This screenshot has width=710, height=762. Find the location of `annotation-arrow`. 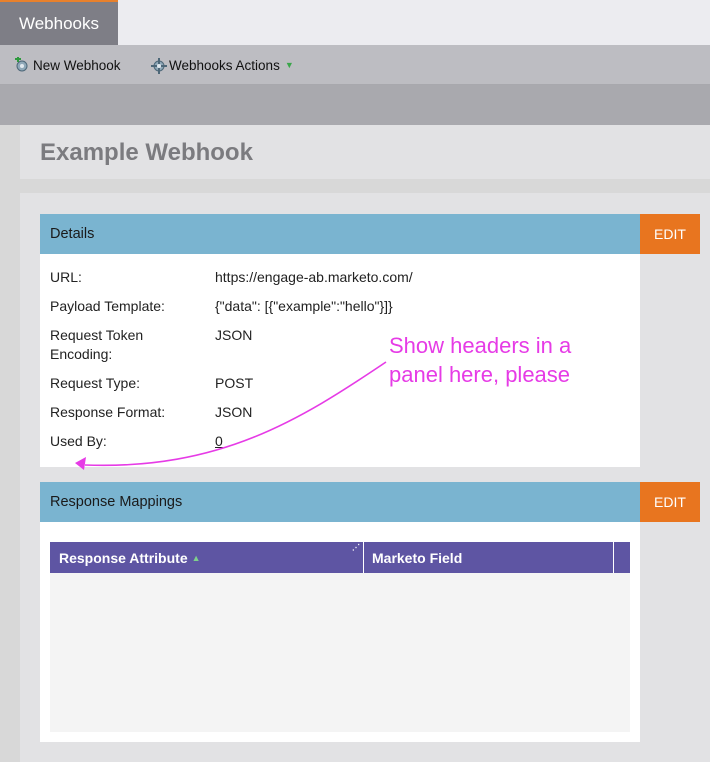

annotation-arrow is located at coordinates (231, 415).